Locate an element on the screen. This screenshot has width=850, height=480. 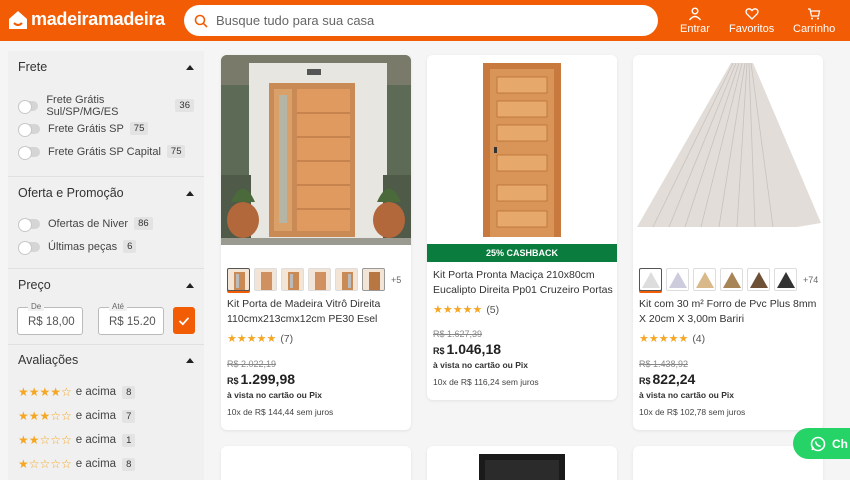
filter-option-label: Frete Grátis SP is located at coordinates (86, 128).